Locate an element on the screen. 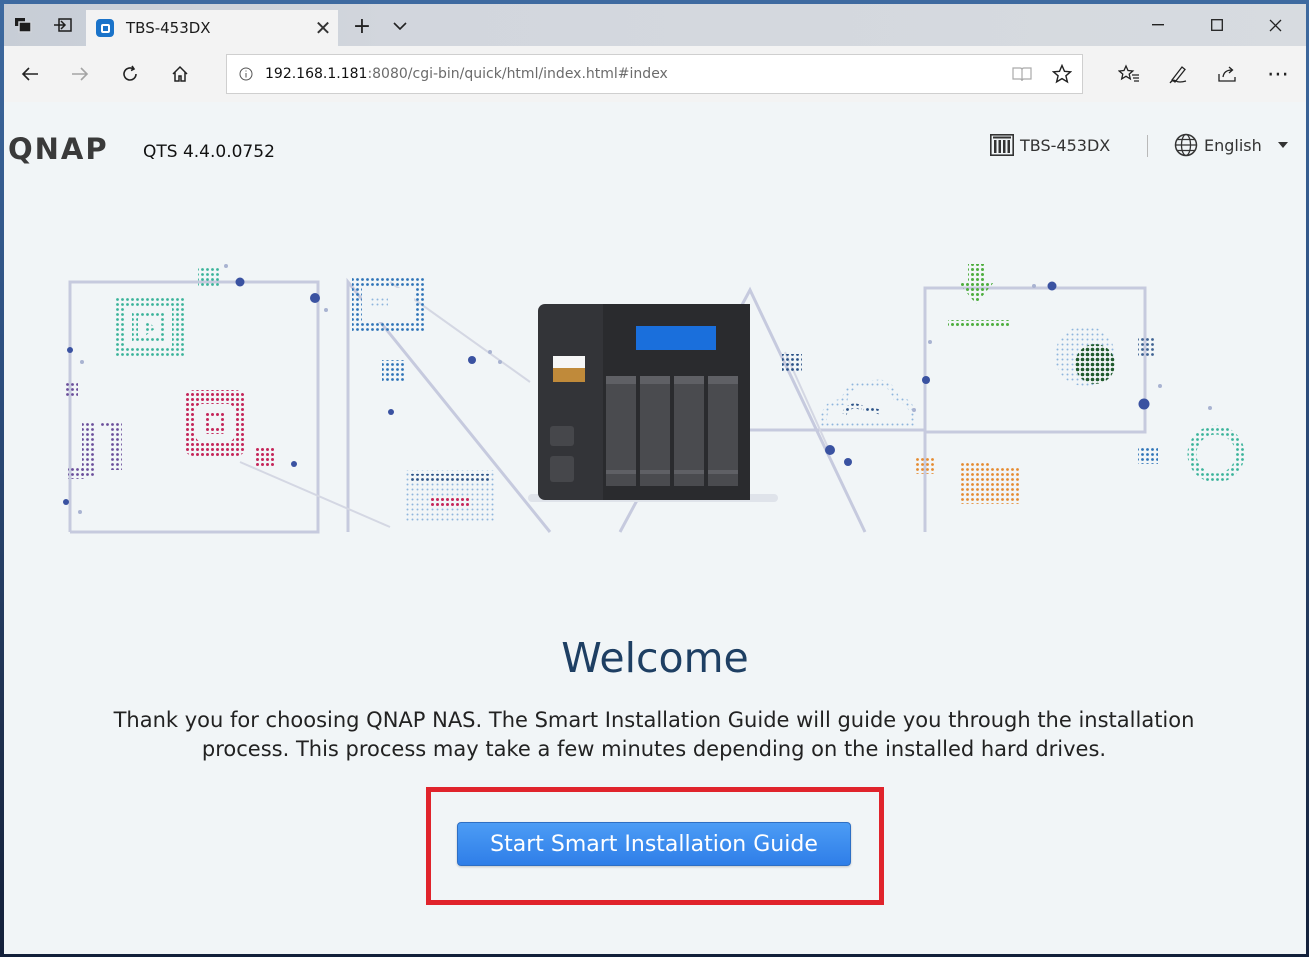 This screenshot has height=957, width=1309. minimize-icon is located at coordinates (1158, 25).